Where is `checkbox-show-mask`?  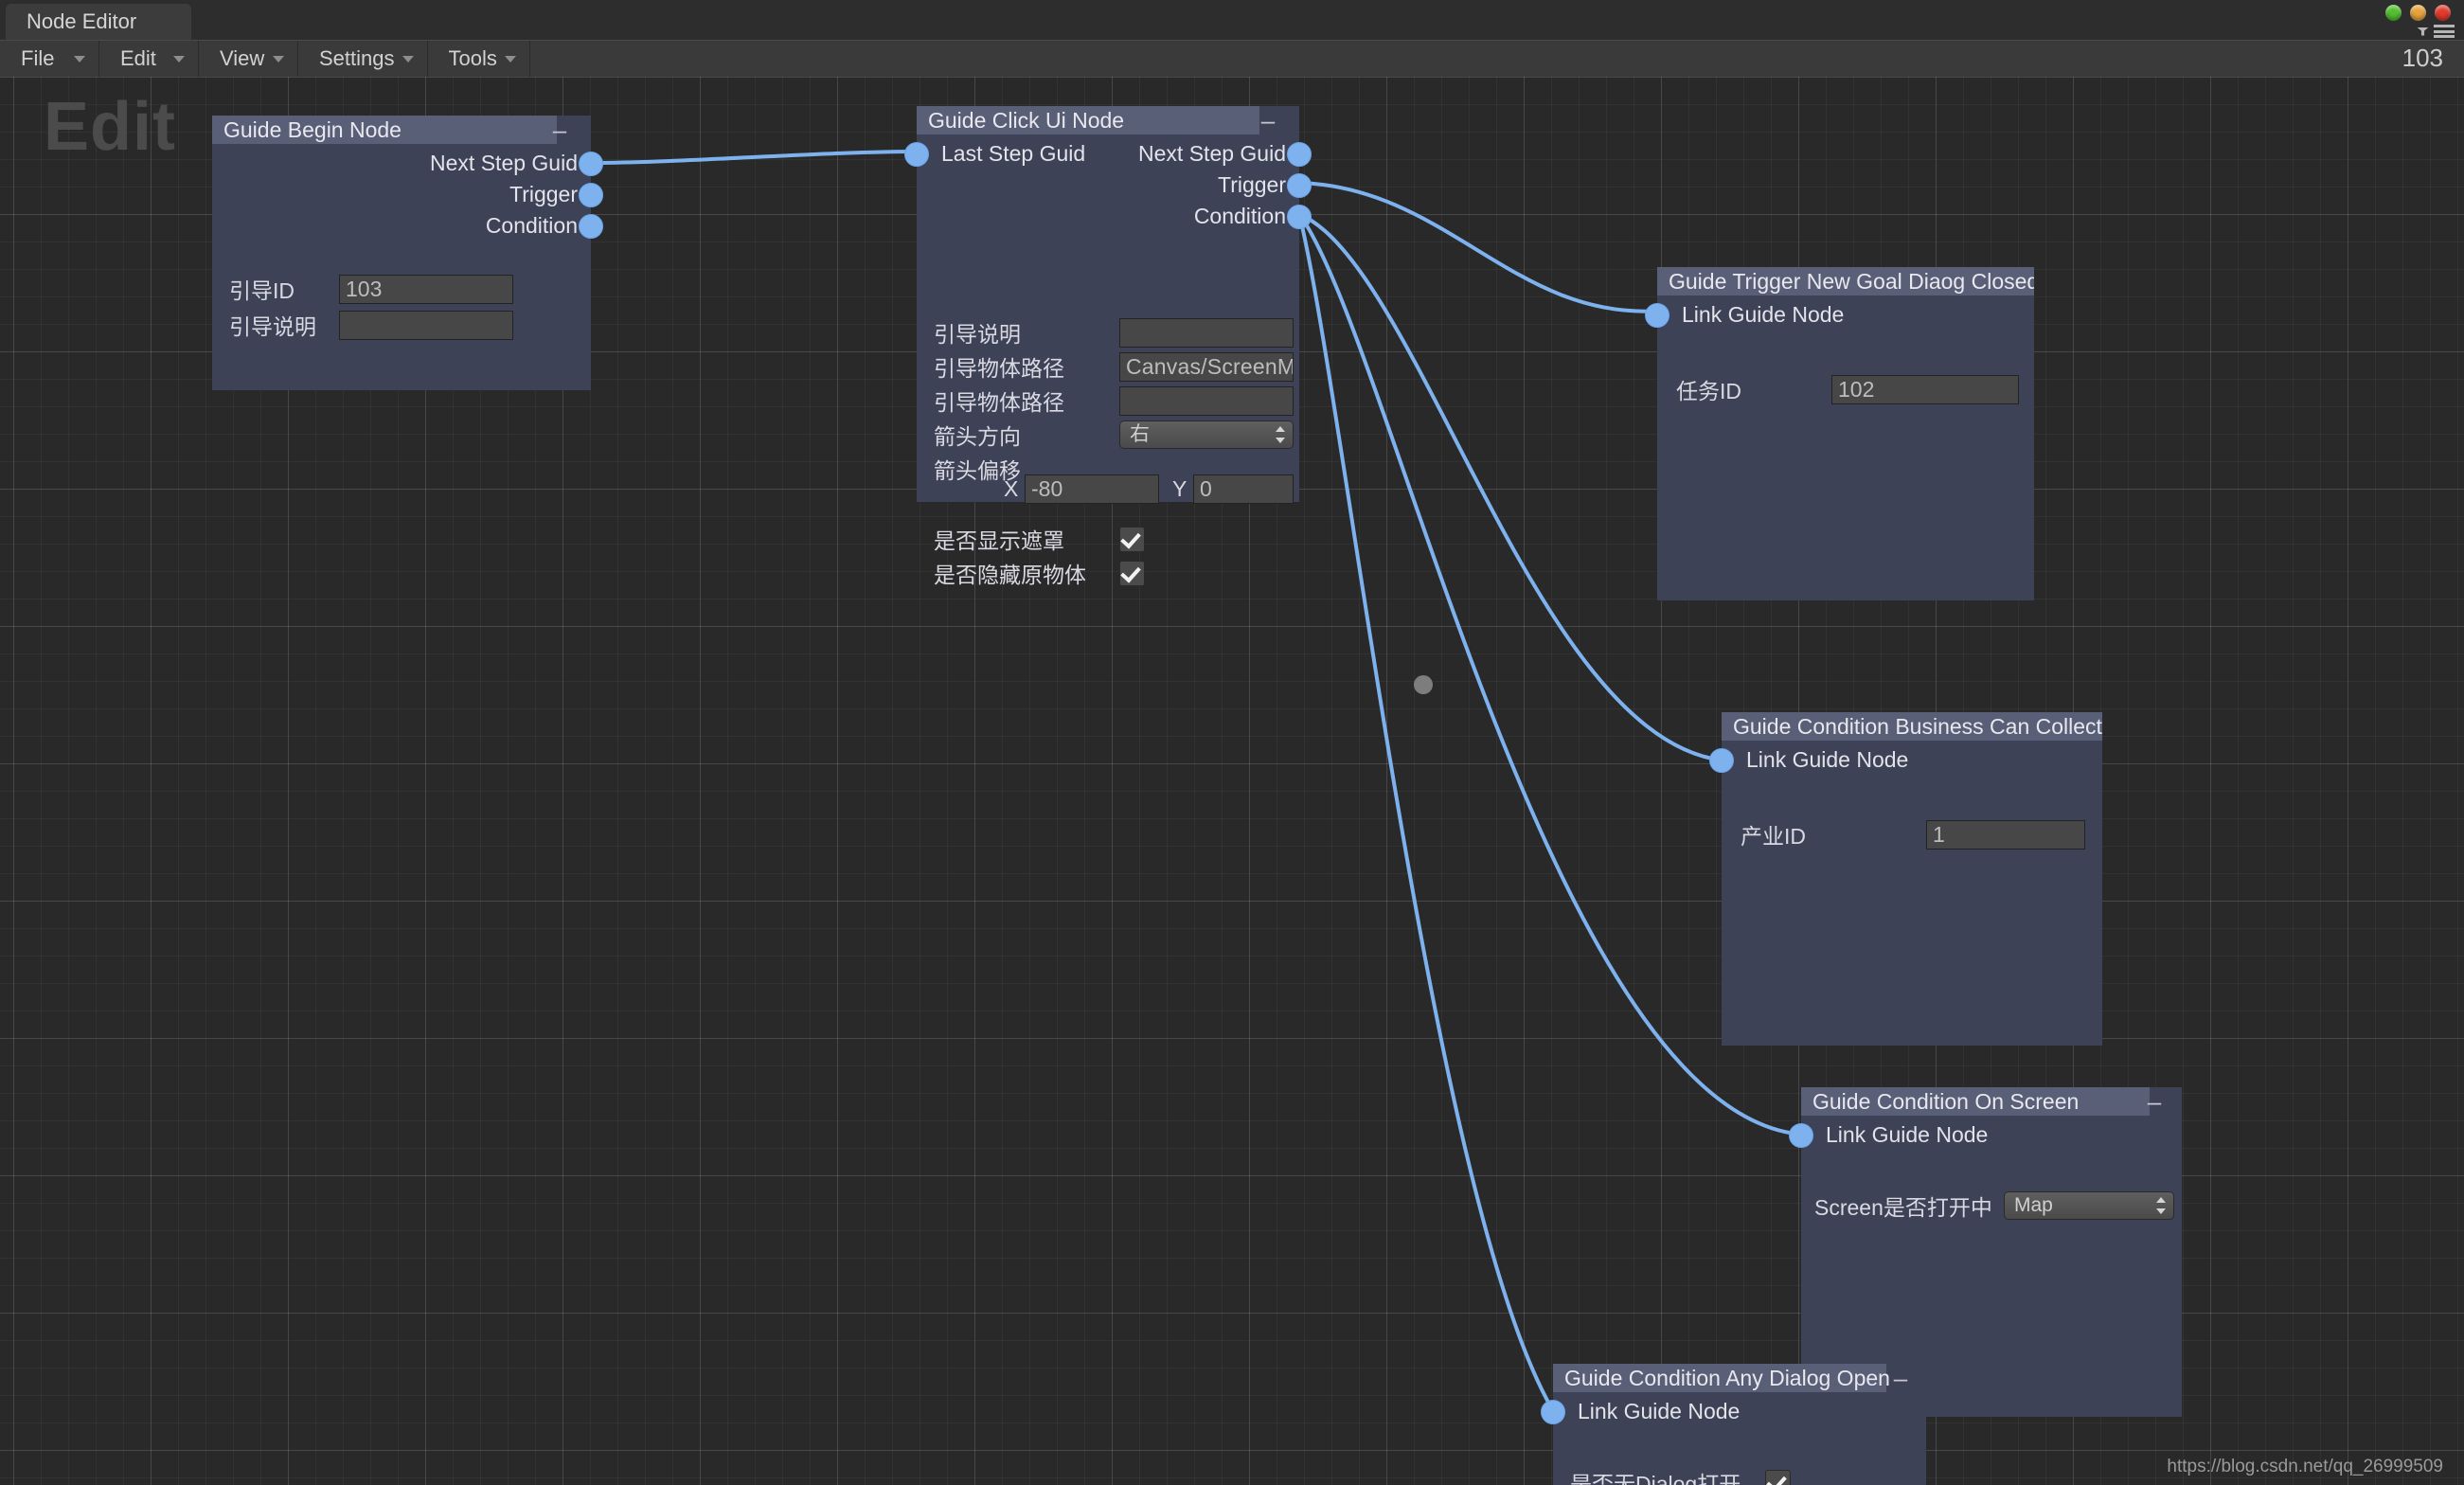
checkbox-show-mask is located at coordinates (1132, 539).